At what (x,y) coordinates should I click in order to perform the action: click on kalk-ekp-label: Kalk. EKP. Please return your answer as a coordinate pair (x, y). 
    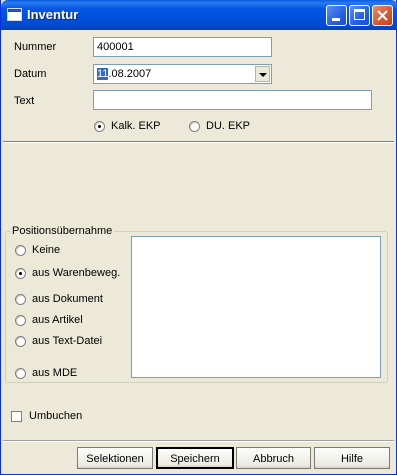
    Looking at the image, I should click on (136, 126).